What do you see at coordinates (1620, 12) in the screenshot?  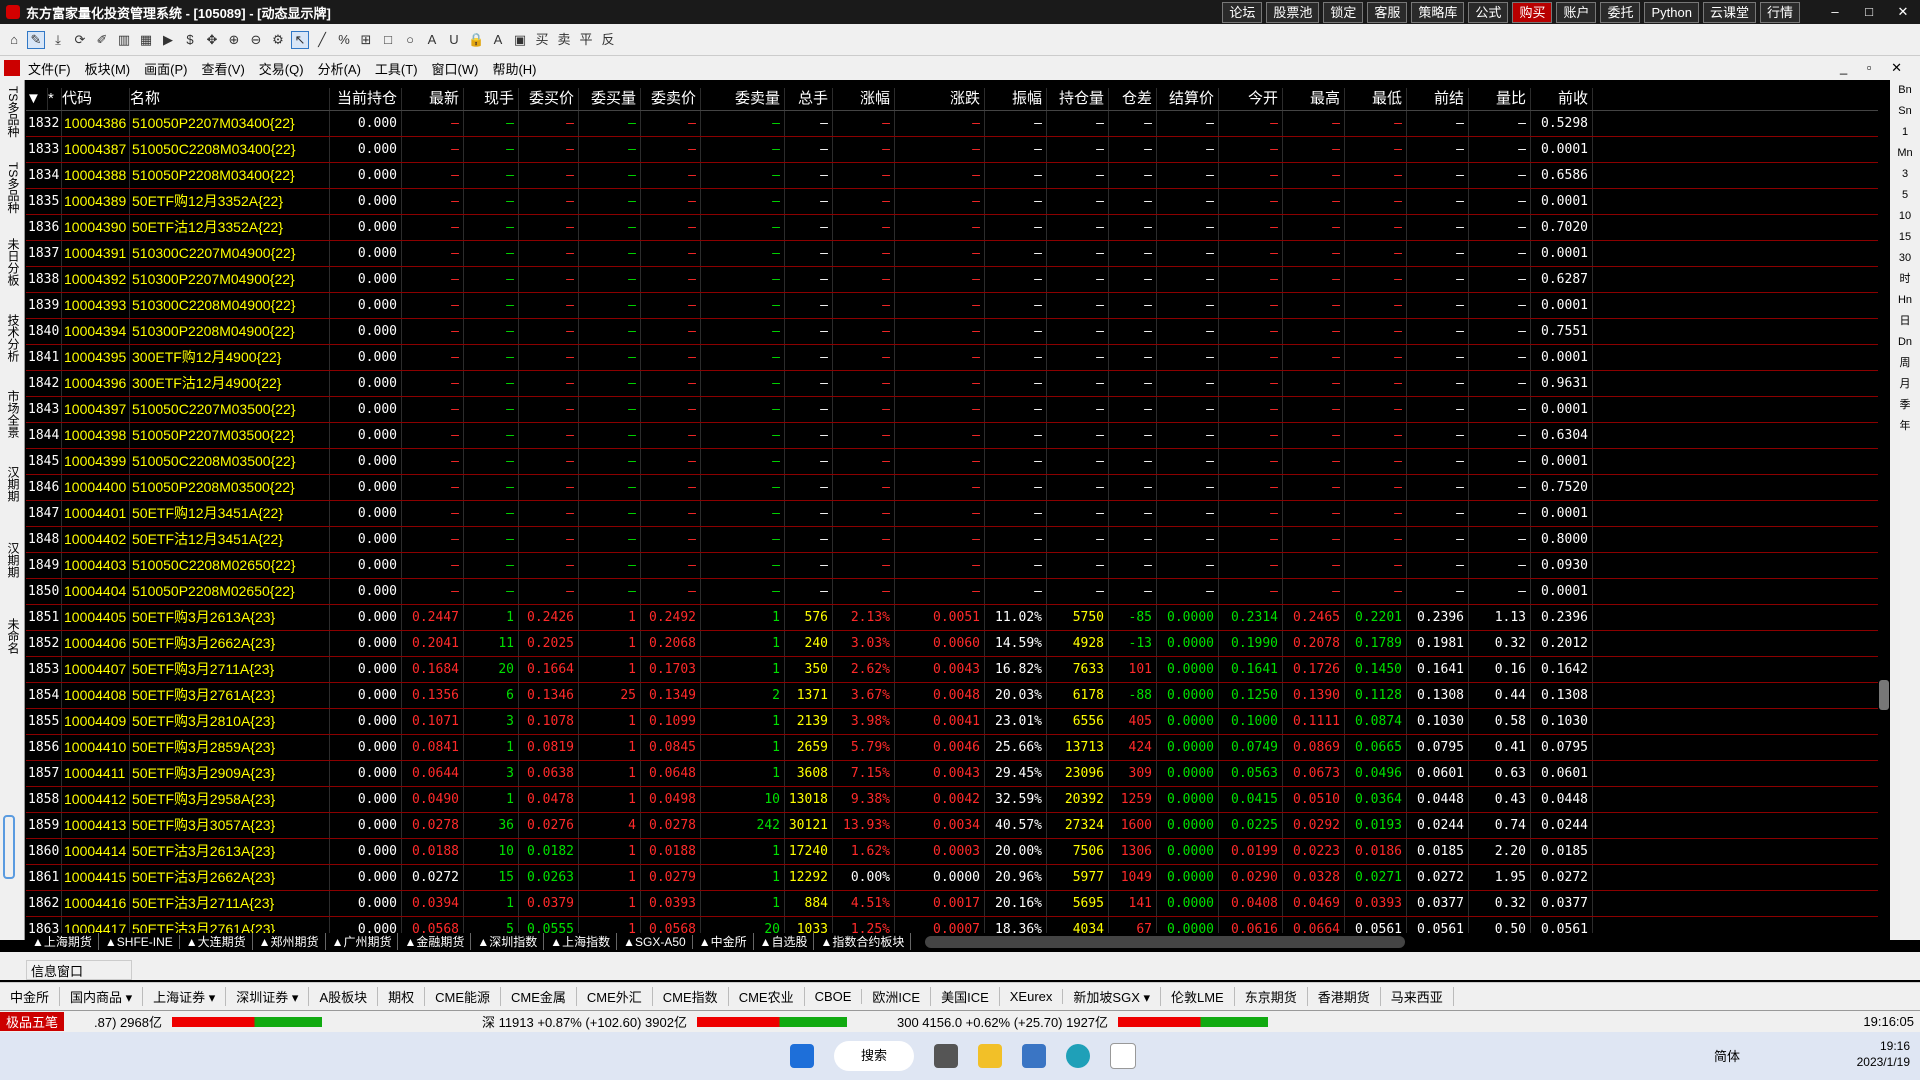 I see `top-button: 委托` at bounding box center [1620, 12].